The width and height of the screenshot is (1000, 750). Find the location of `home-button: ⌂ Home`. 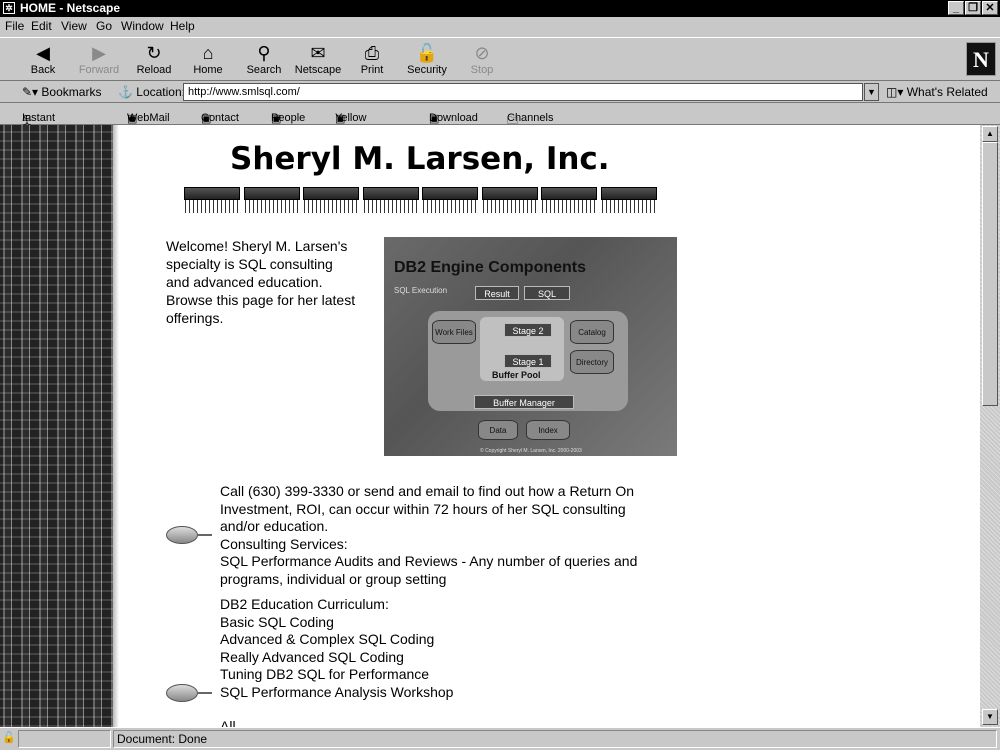

home-button: ⌂ Home is located at coordinates (208, 60).